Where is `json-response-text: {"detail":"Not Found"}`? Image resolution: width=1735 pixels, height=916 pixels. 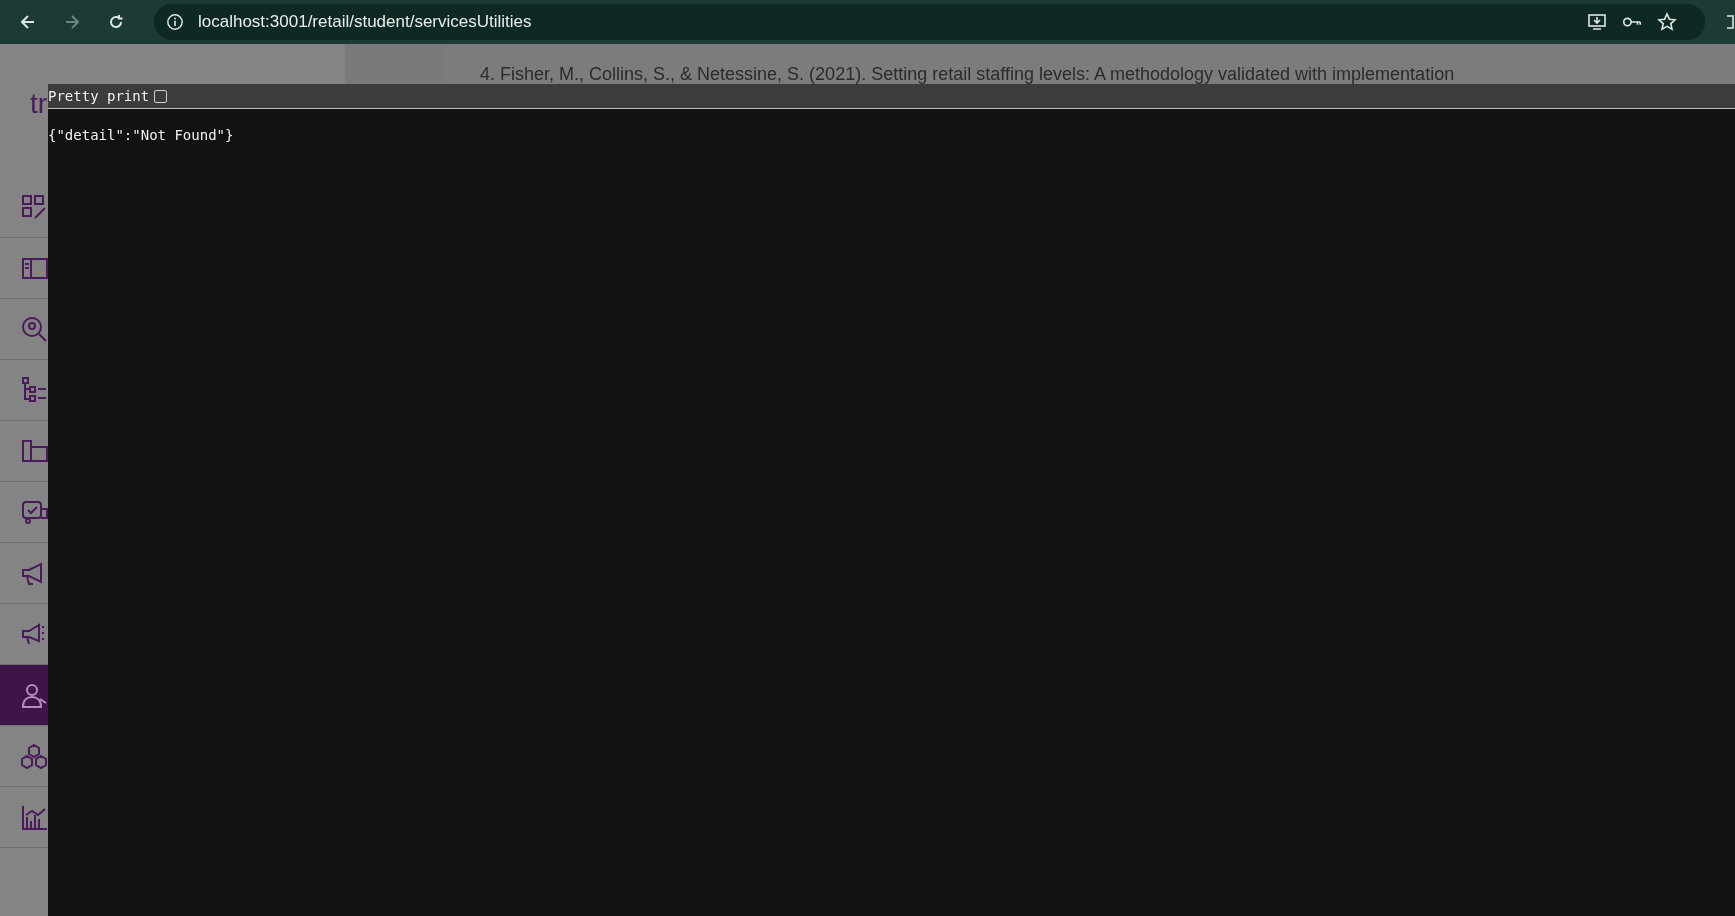
json-response-text: {"detail":"Not Found"} is located at coordinates (141, 134).